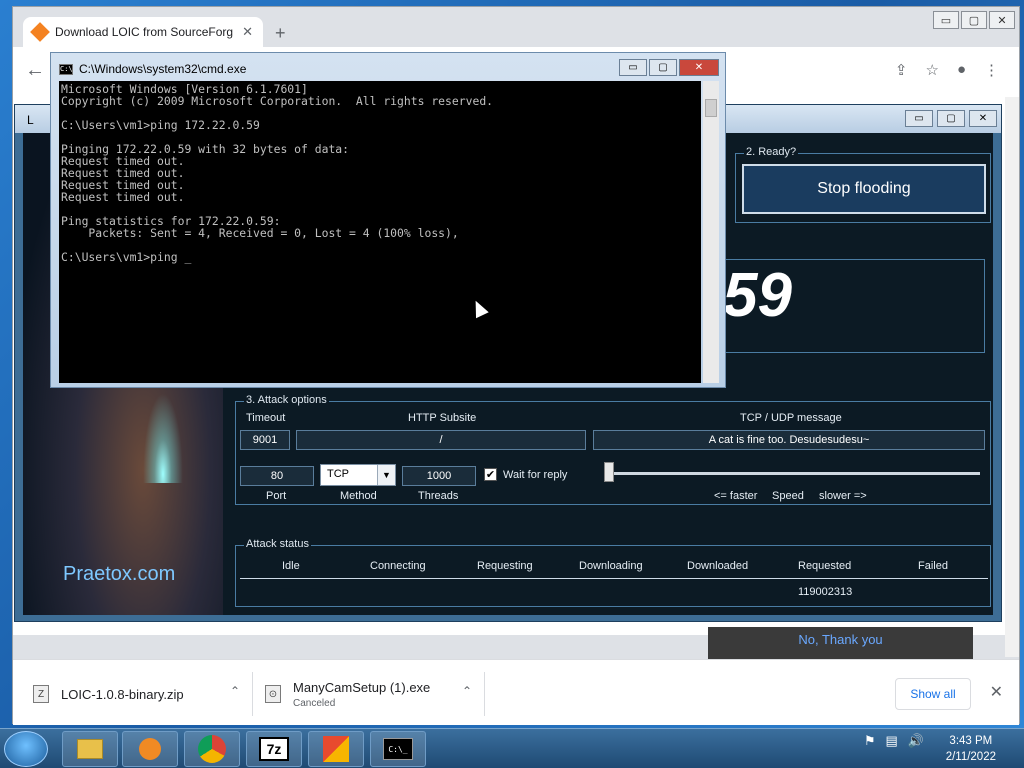 The image size is (1024, 768). Describe the element at coordinates (505, 566) in the screenshot. I see `status-col-requesting: Requesting` at that location.